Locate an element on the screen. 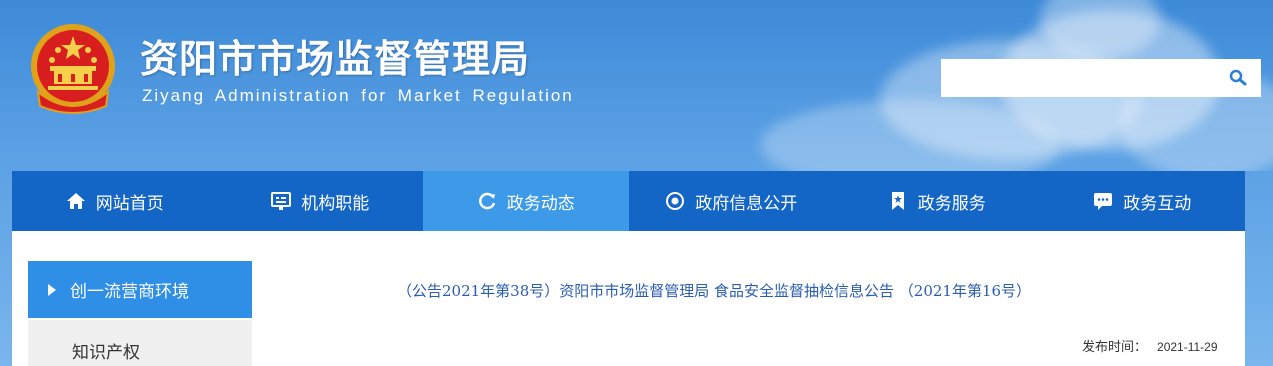 This screenshot has height=366, width=1273. caret-right-icon is located at coordinates (52, 289).